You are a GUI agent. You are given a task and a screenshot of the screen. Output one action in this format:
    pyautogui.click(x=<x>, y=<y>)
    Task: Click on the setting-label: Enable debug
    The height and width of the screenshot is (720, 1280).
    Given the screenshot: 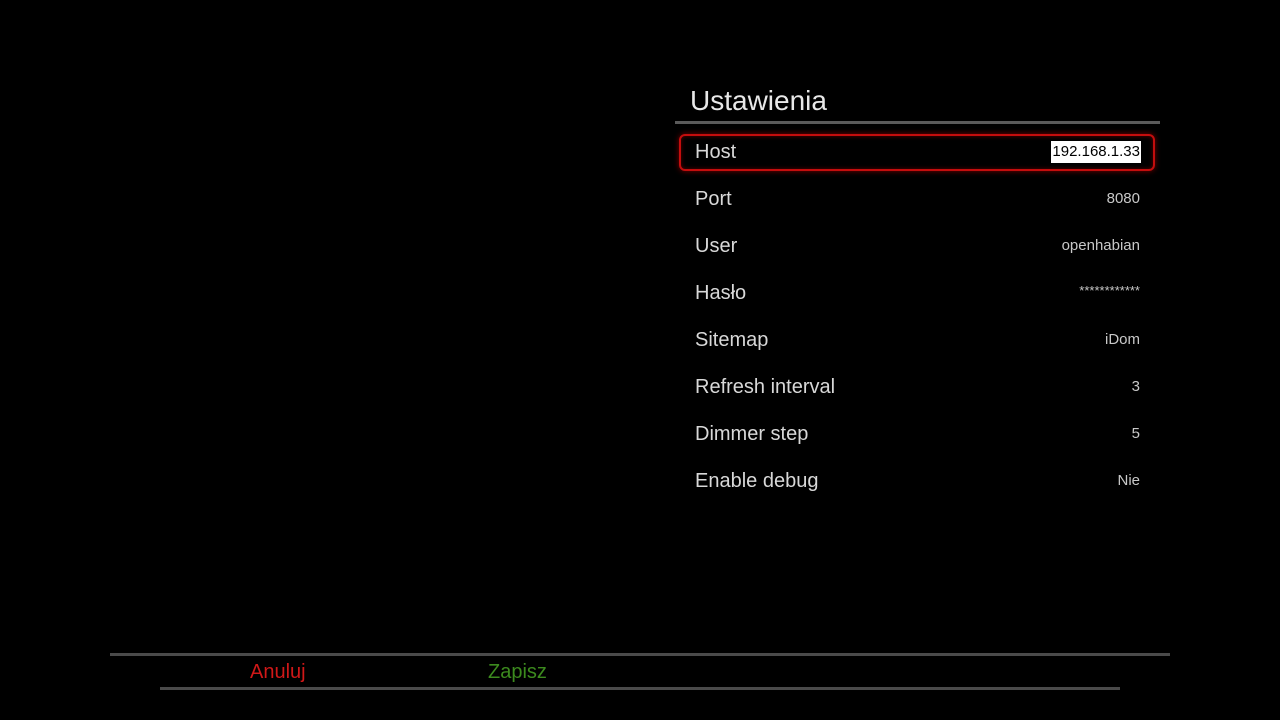 What is the action you would take?
    pyautogui.click(x=757, y=481)
    